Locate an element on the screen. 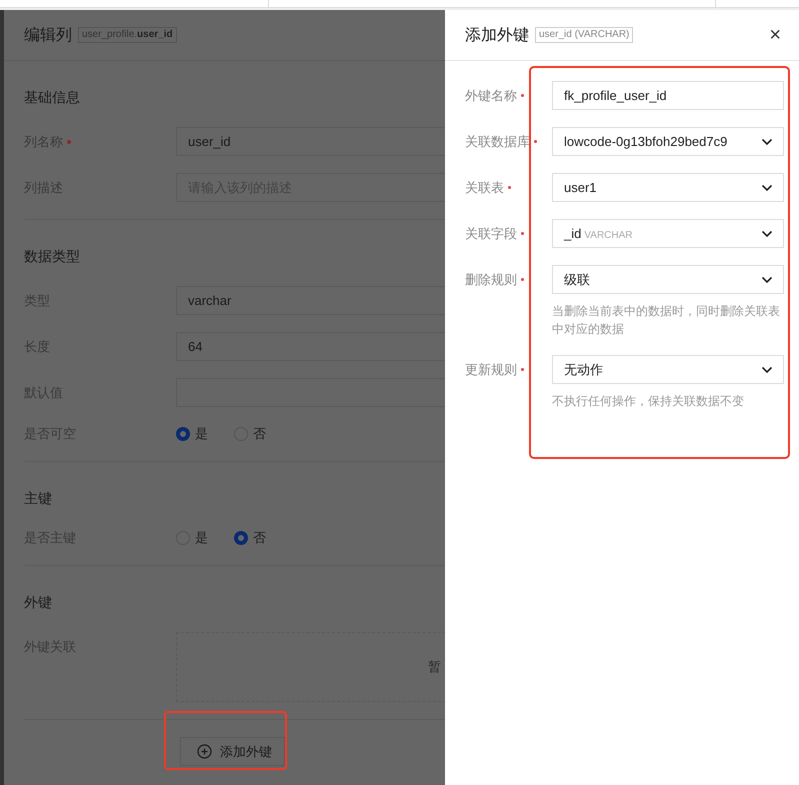 Image resolution: width=799 pixels, height=785 pixels. text-input is located at coordinates (310, 392).